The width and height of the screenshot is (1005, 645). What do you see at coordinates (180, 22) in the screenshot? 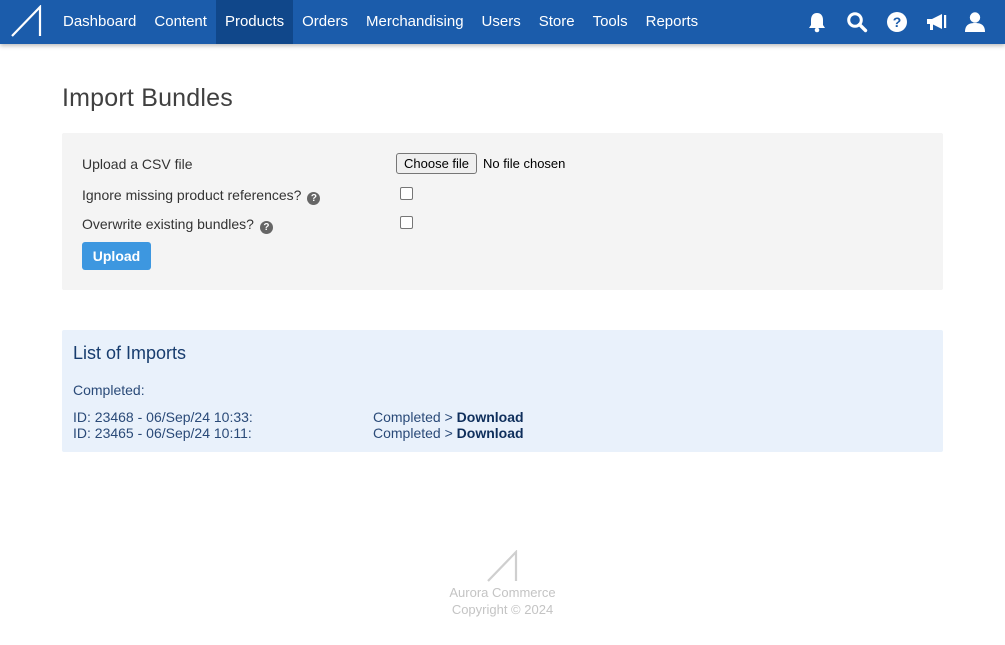
I see `nav-item-content: Content` at bounding box center [180, 22].